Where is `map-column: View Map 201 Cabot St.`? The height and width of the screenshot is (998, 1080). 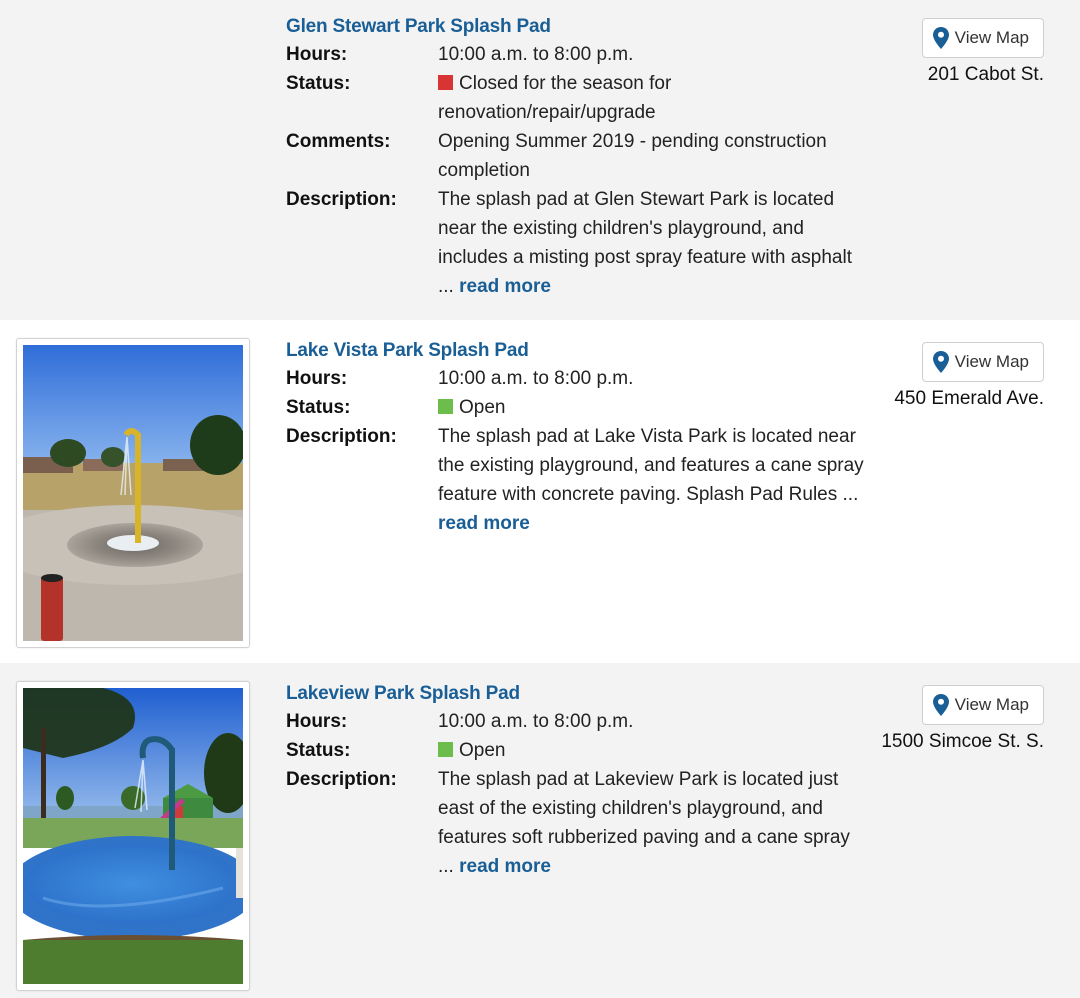 map-column: View Map 201 Cabot St. is located at coordinates (959, 53).